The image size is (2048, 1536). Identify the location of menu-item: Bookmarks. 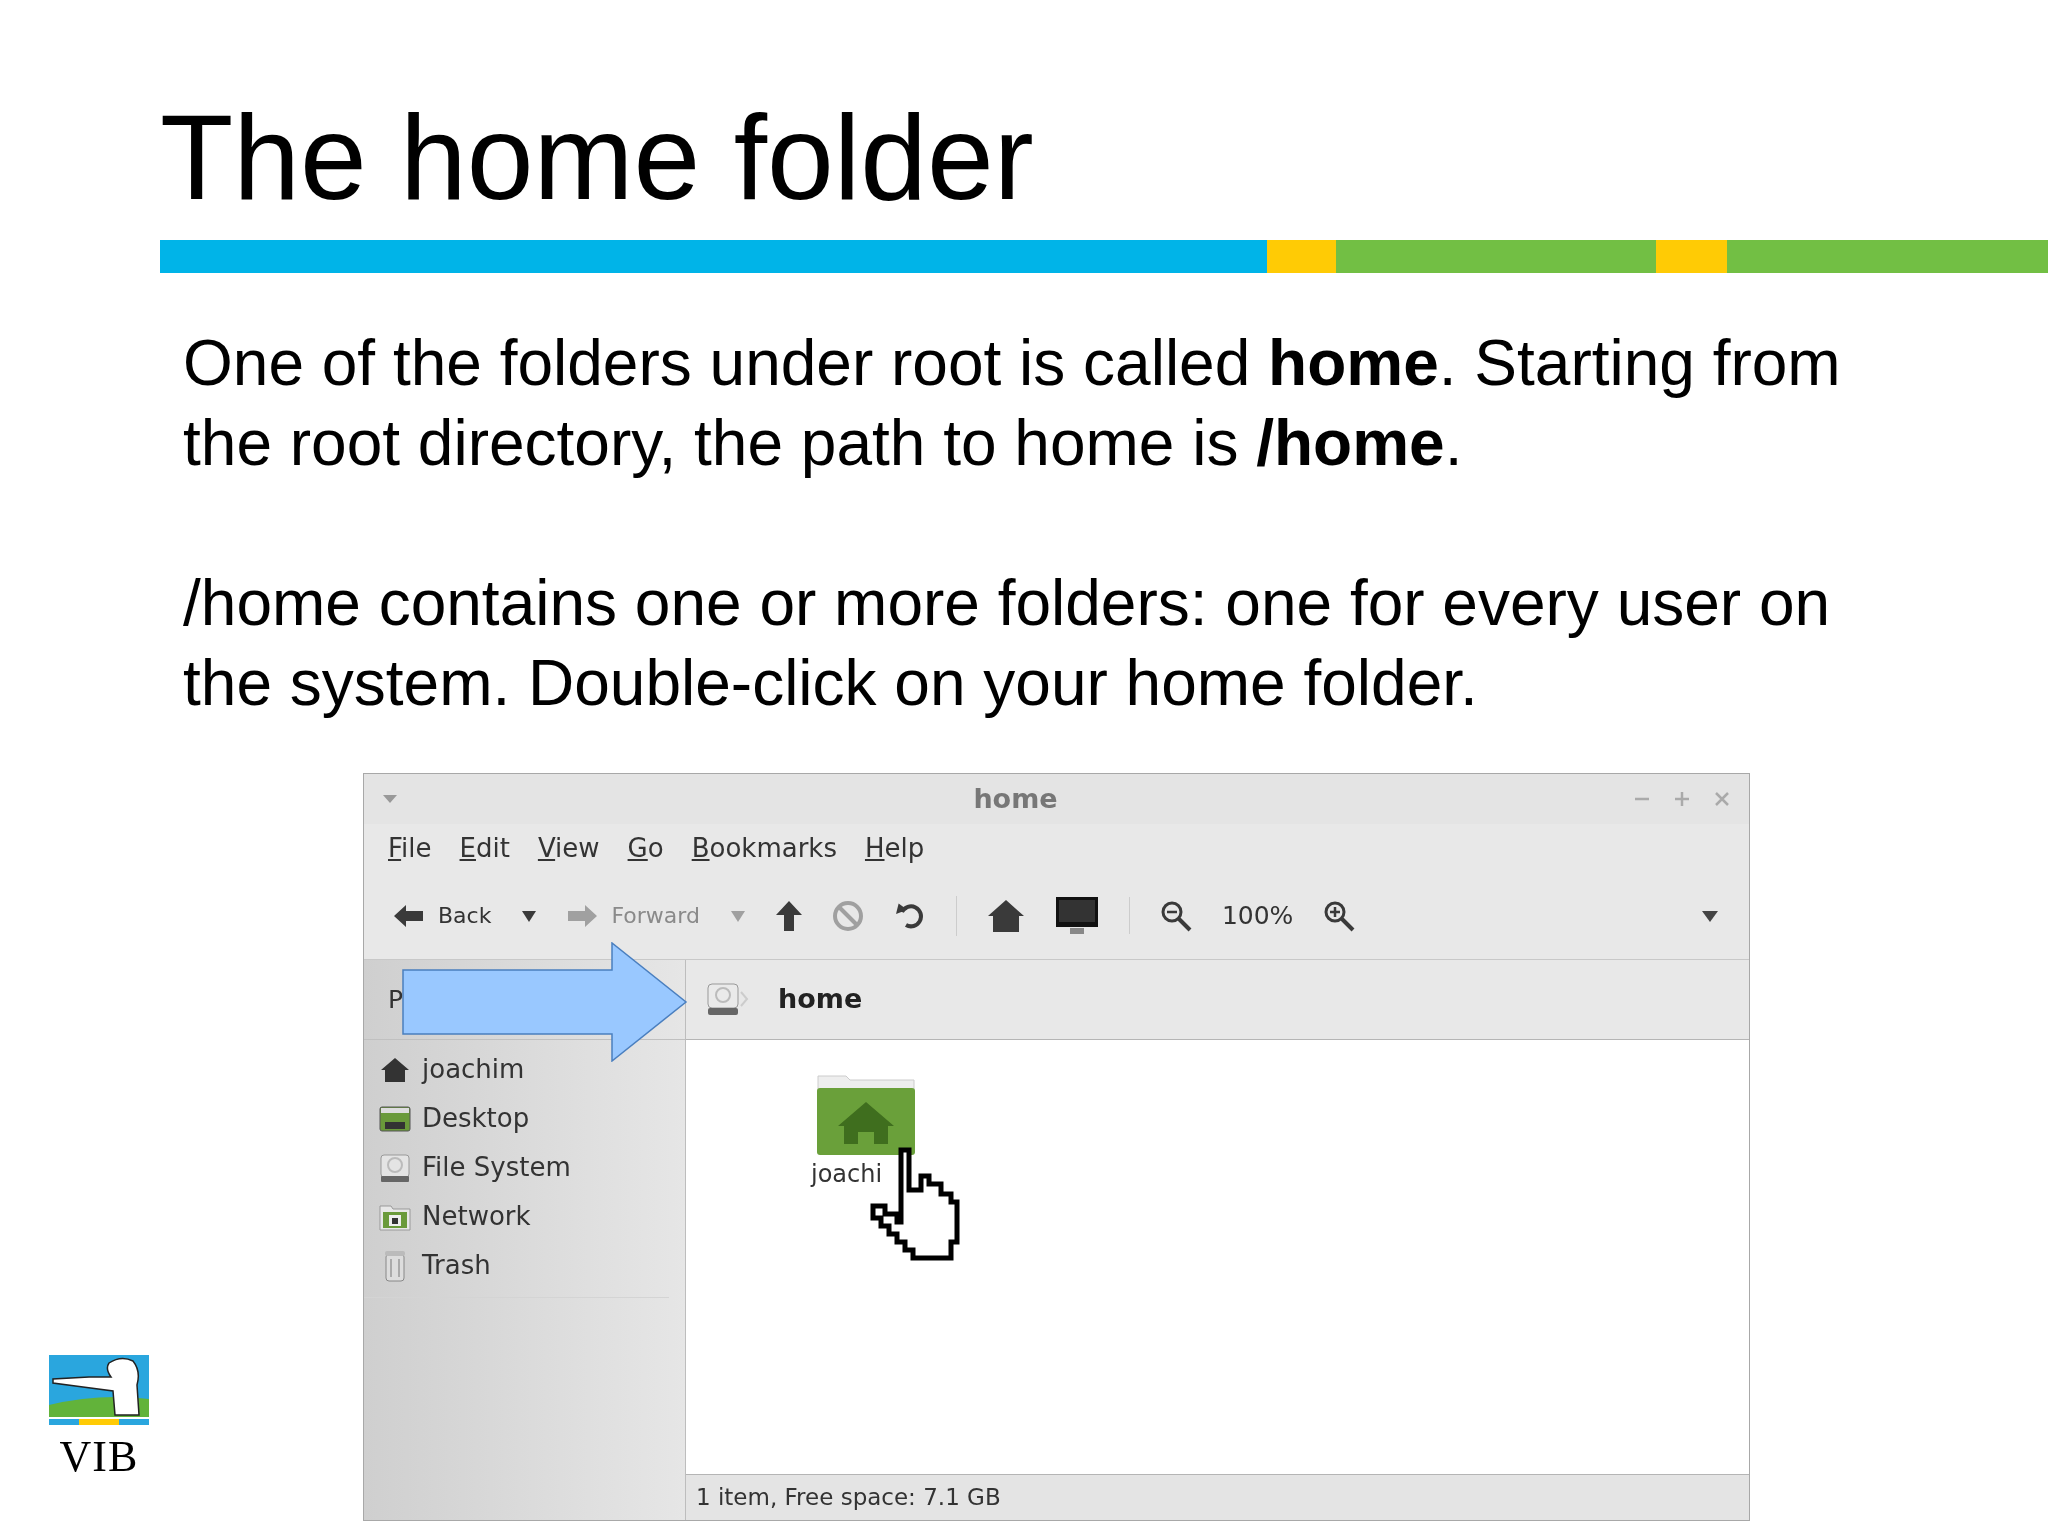
(764, 848).